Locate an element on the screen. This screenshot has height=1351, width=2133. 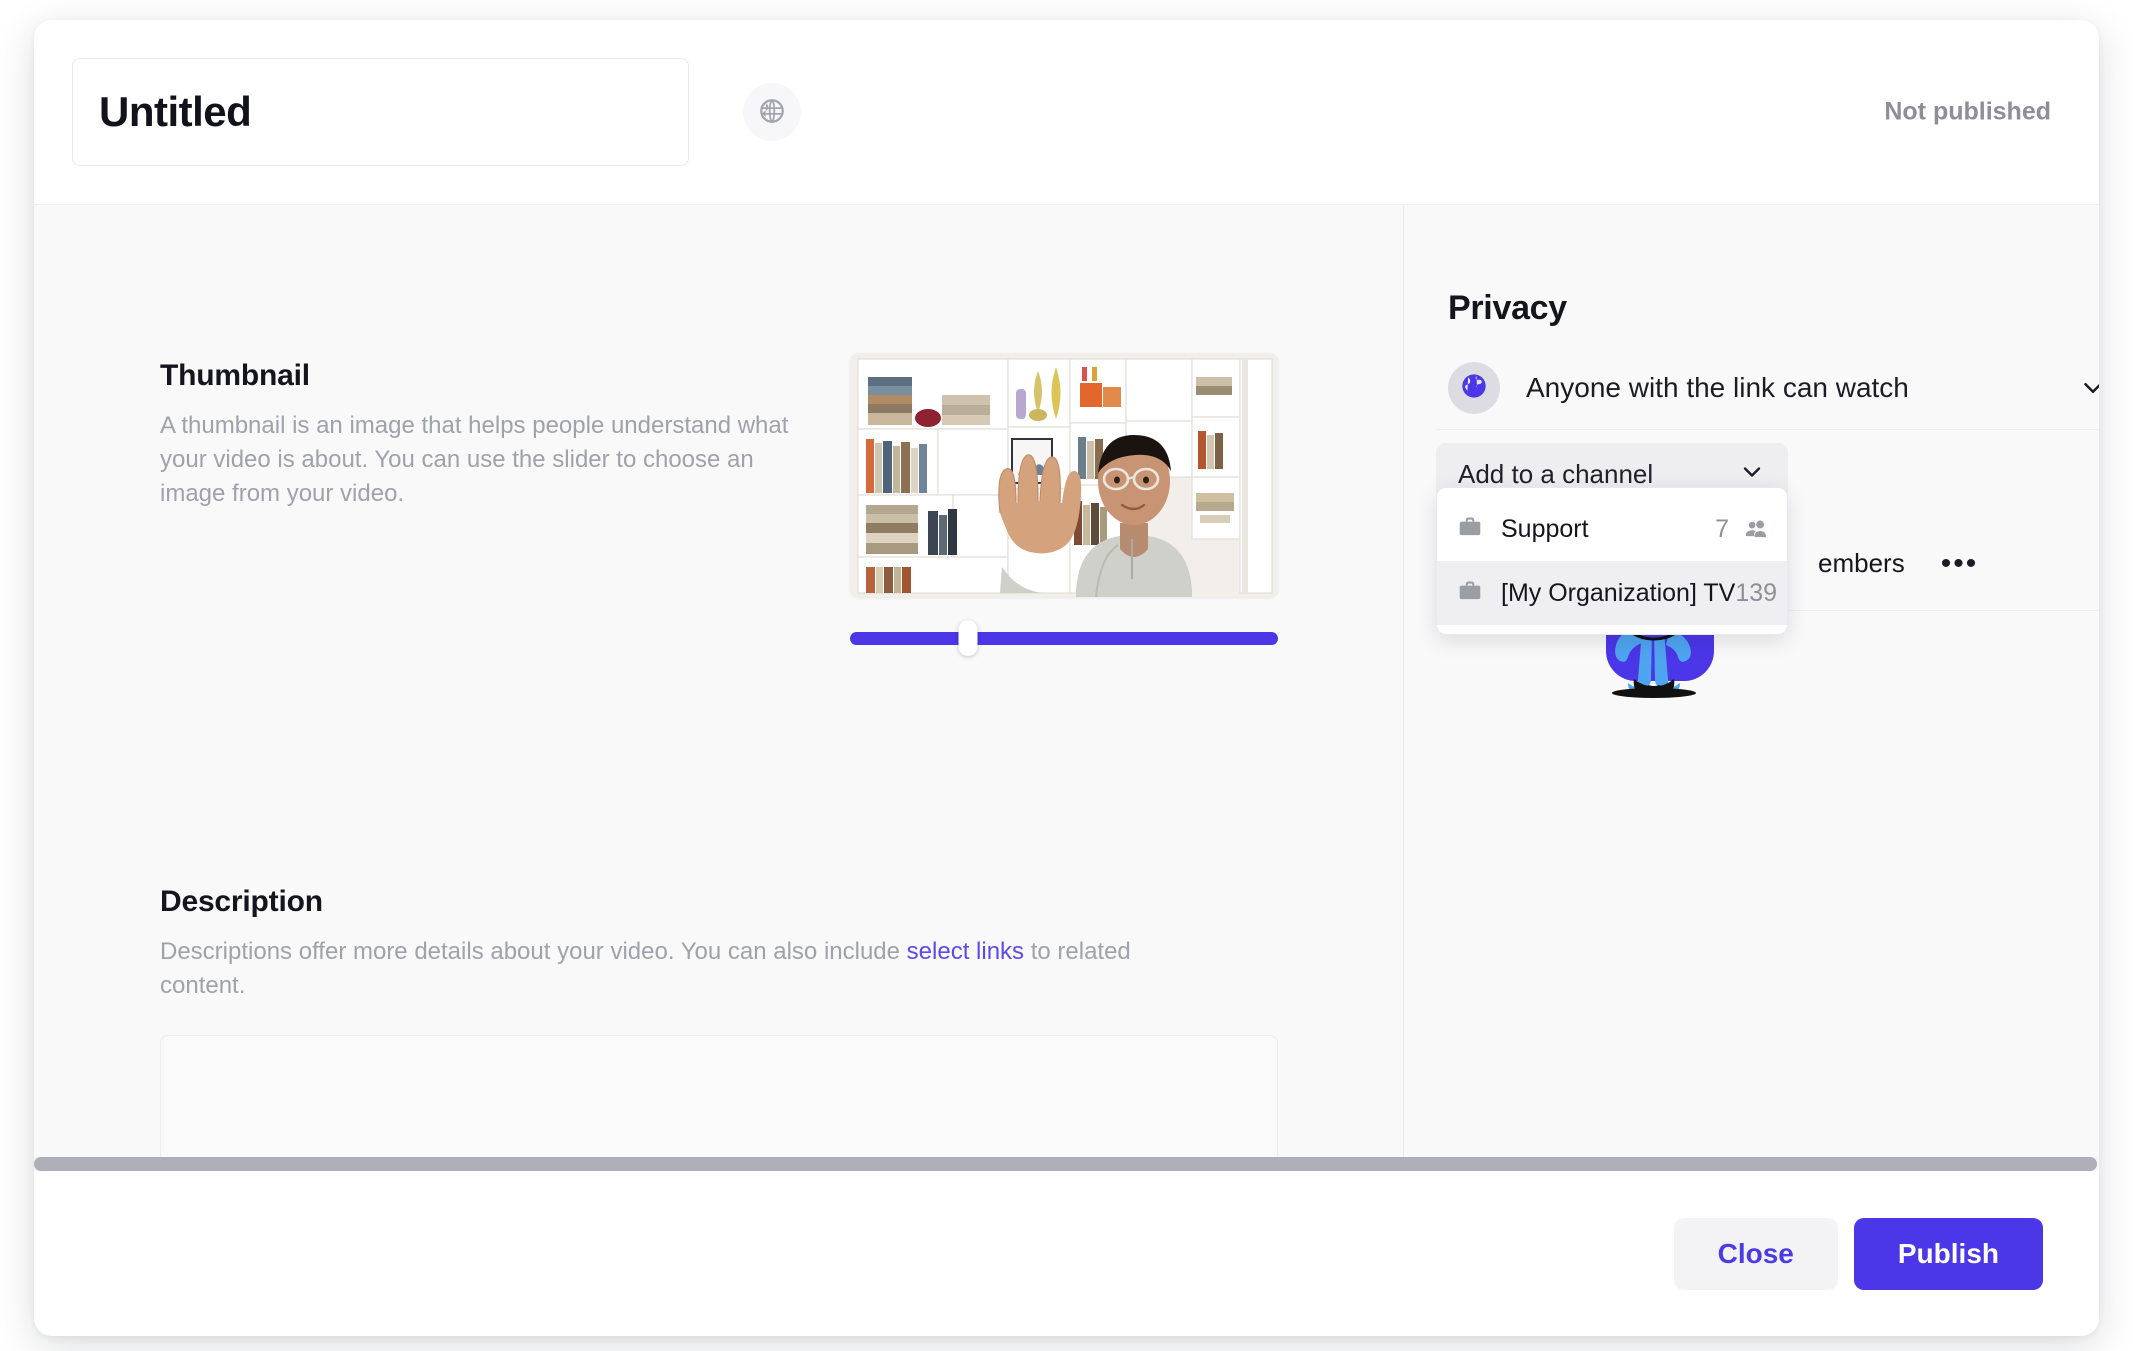
close-button: Close is located at coordinates (1755, 1253).